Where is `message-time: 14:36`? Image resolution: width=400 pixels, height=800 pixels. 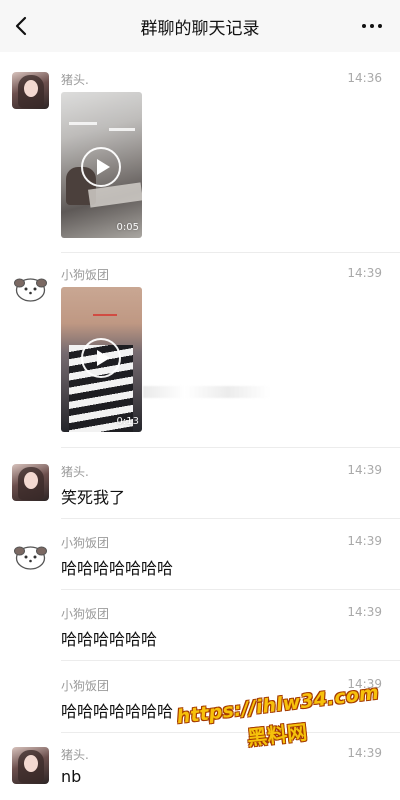
message-time: 14:36 is located at coordinates (364, 78).